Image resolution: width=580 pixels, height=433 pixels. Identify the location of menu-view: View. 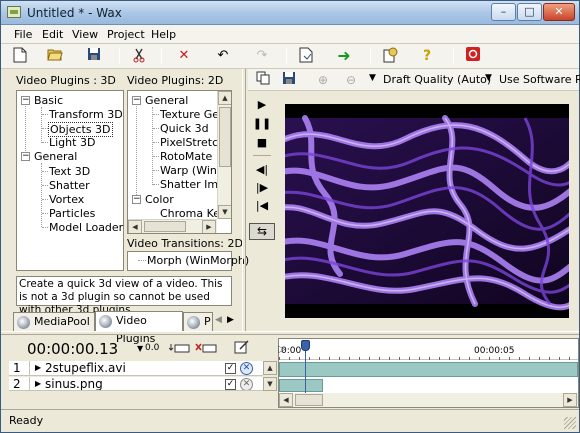
(85, 34).